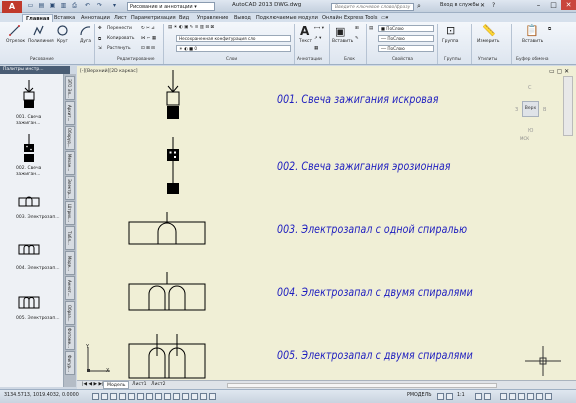 This screenshot has width=576, height=403. Describe the element at coordinates (185, 396) in the screenshot. I see `transparency-icon` at that location.